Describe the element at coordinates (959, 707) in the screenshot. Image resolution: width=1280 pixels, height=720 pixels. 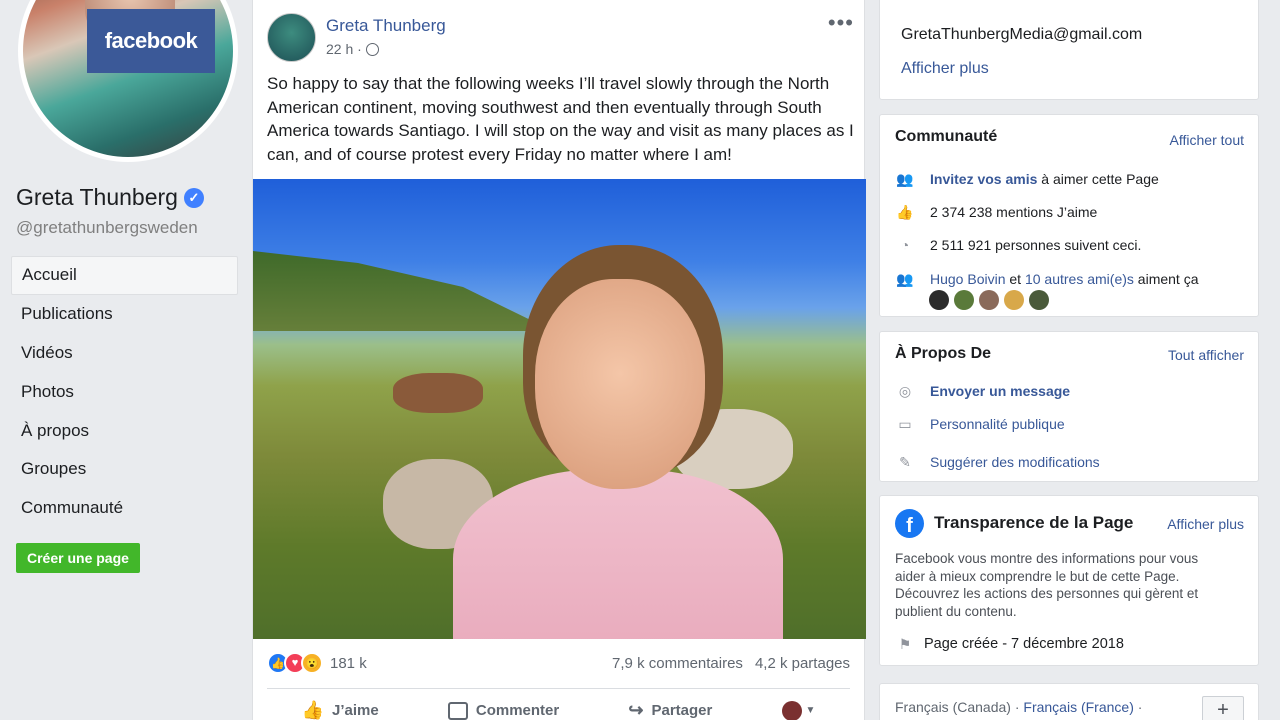
I see `language-canada: Français (Canada) ·` at that location.